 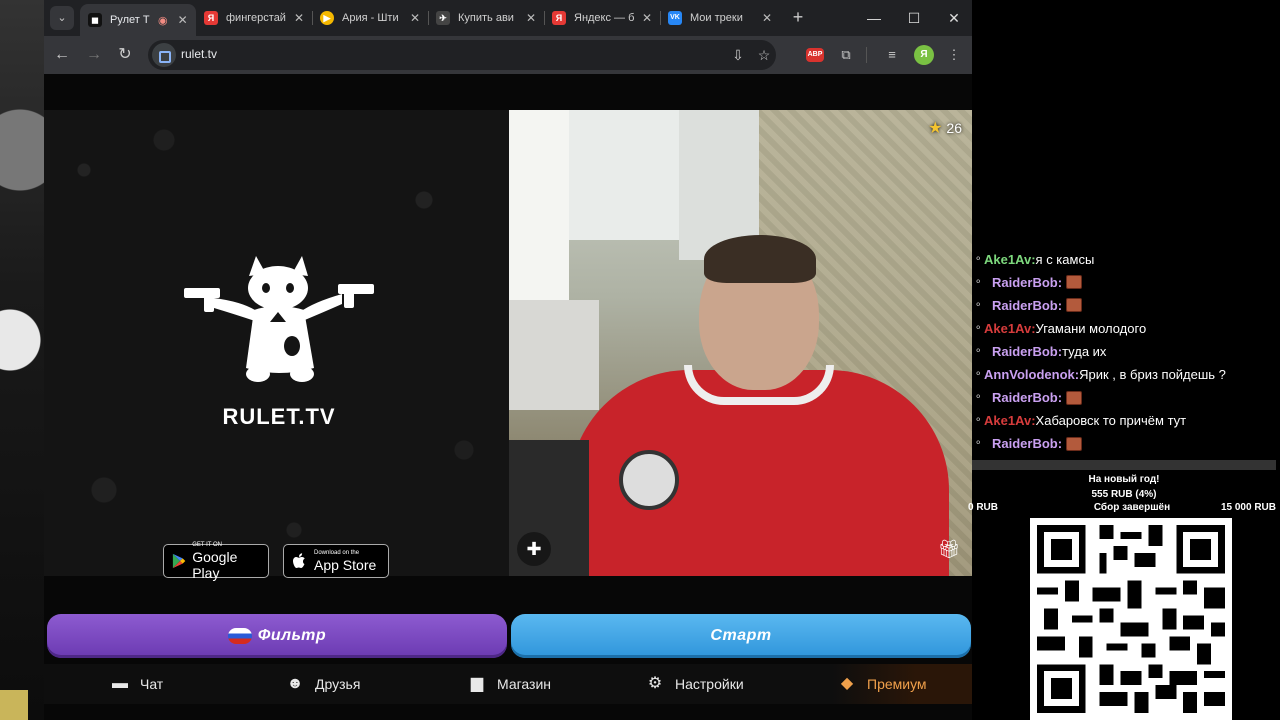 I want to click on google-play-icon, so click(x=179, y=561).